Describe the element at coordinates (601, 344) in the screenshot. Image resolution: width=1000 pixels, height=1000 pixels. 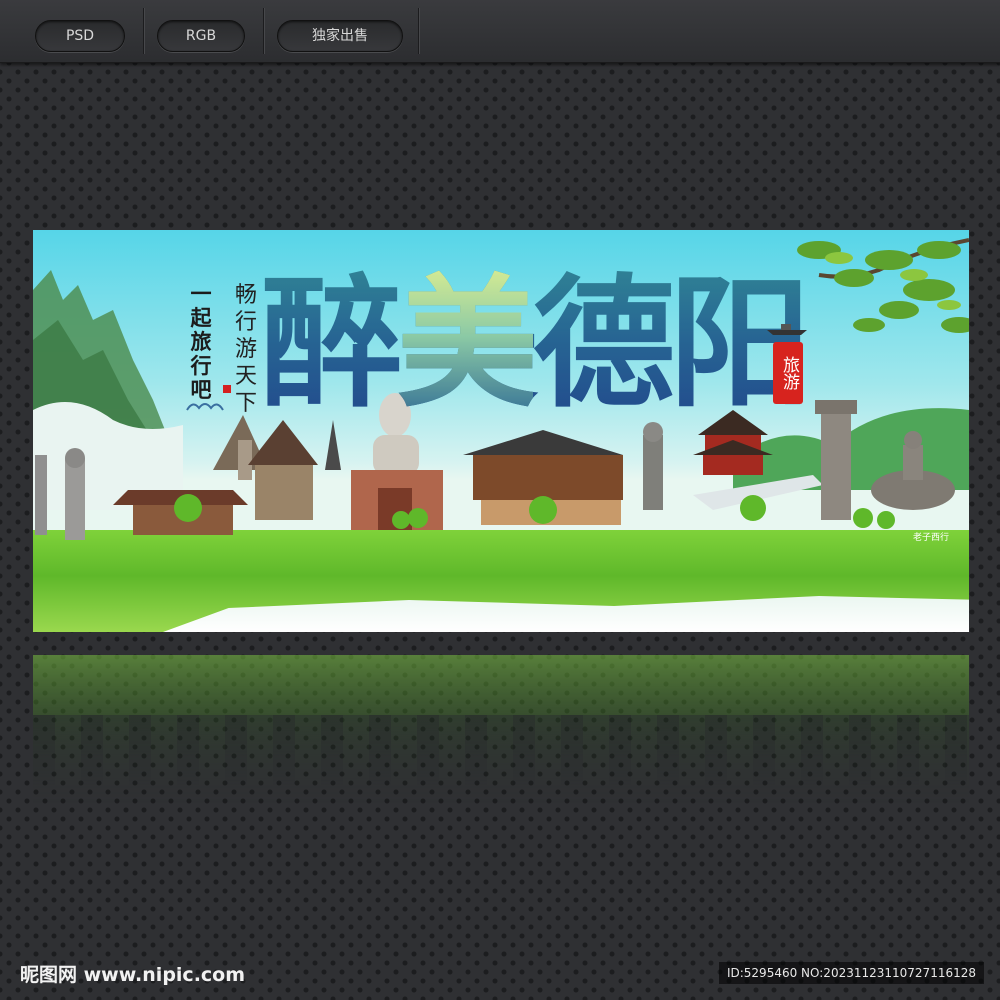
I see `title-char: 德` at that location.